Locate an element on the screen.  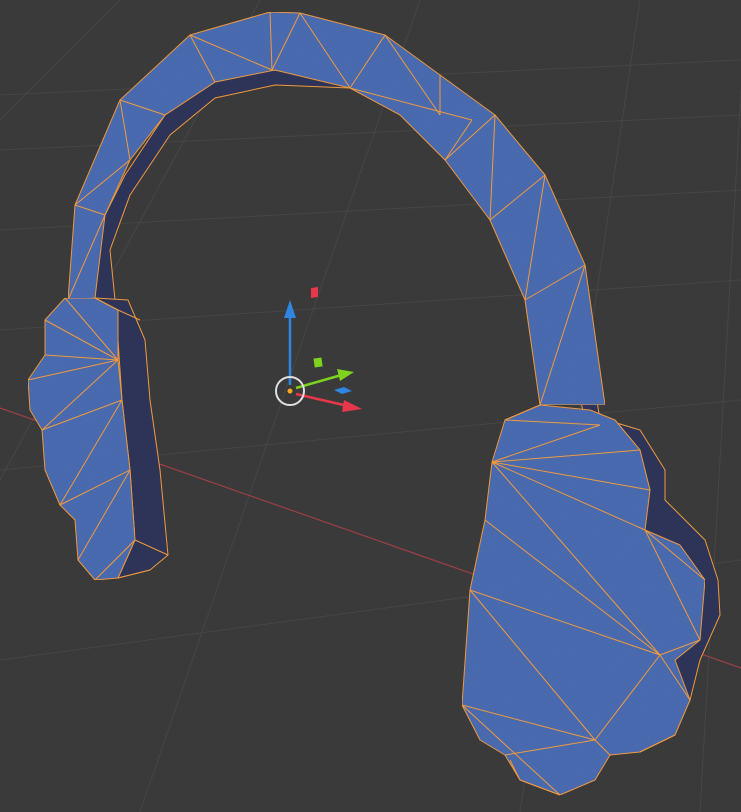
x-axis-arrowhead is located at coordinates (352, 406).